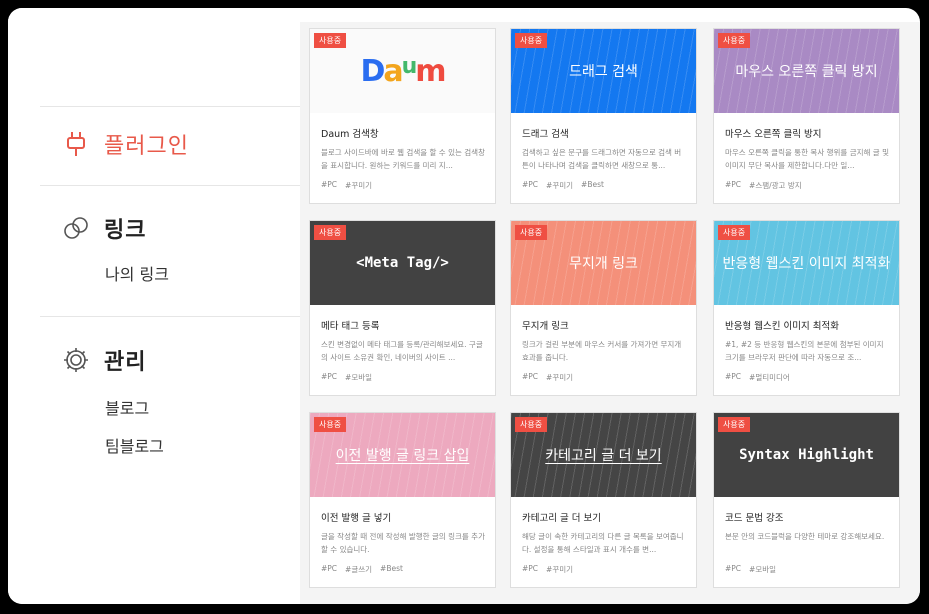 The width and height of the screenshot is (929, 614). I want to click on plugin-description: 글을 작성할 때 전에 작성해 발행한 글의 링크를 추가할 수 있습니다., so click(403, 543).